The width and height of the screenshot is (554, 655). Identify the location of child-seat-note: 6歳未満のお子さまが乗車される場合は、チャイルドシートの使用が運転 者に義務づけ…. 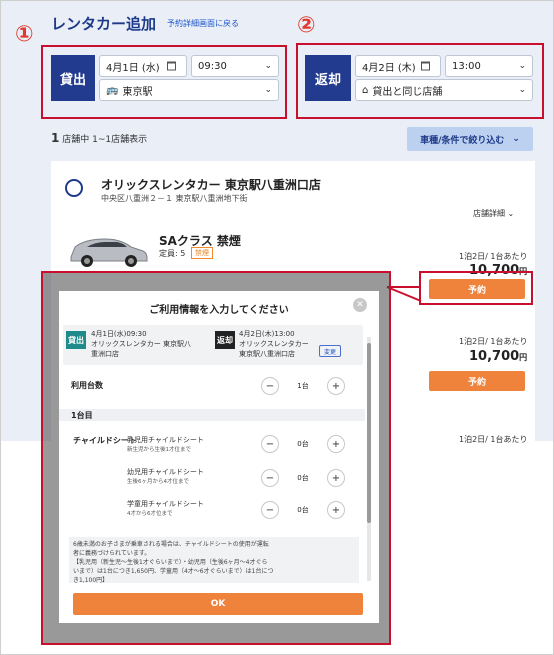
(214, 560).